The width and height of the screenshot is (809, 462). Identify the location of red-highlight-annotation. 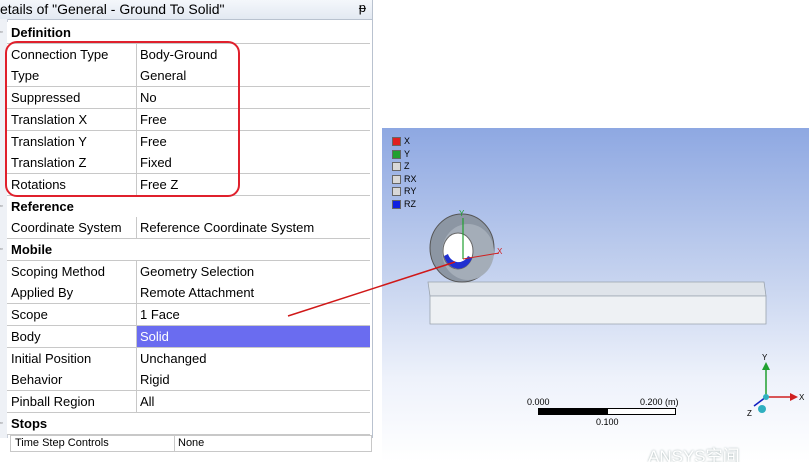
(122, 119).